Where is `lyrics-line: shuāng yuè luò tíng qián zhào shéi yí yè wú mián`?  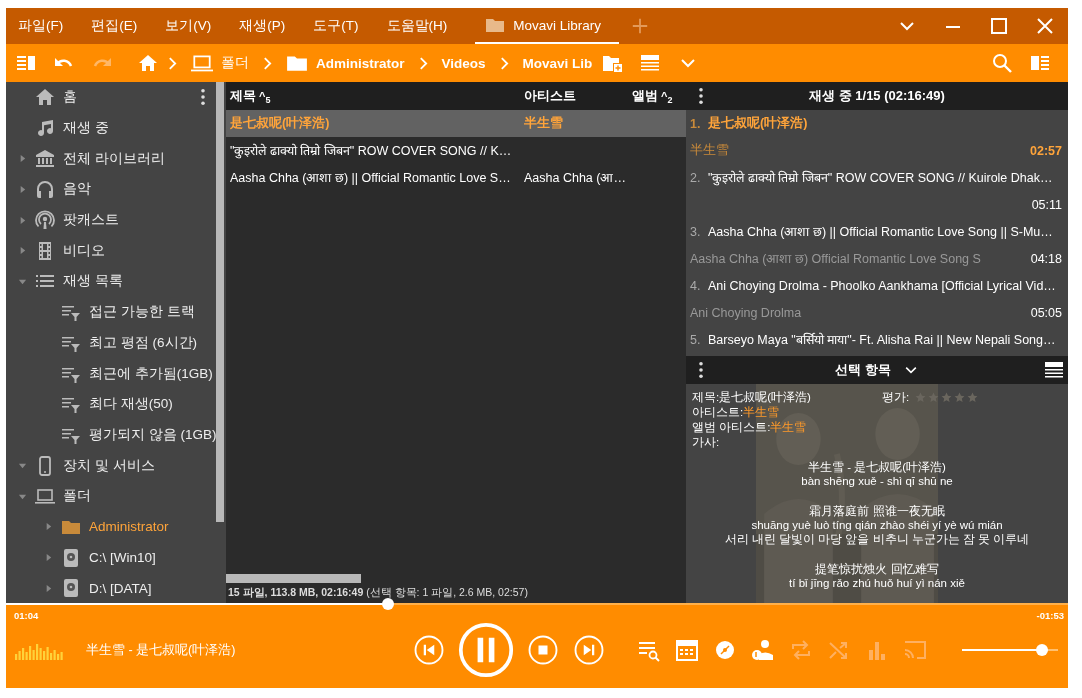
lyrics-line: shuāng yuè luò tíng qián zhào shéi yí yè wú mián is located at coordinates (877, 525).